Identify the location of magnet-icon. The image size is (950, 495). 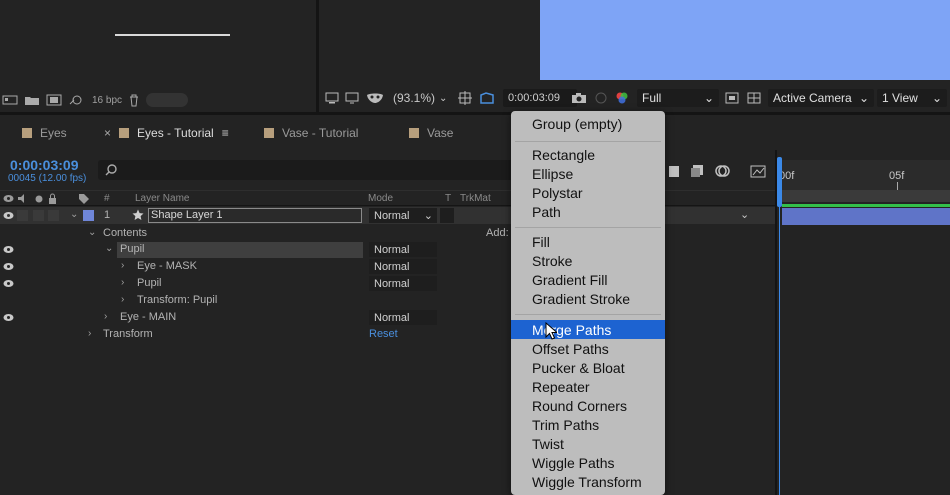
(332, 98).